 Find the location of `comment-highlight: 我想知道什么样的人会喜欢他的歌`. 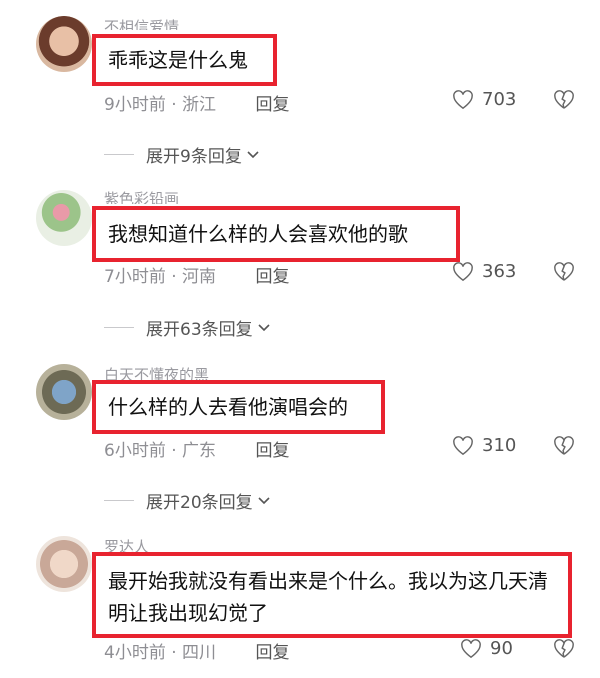

comment-highlight: 我想知道什么样的人会喜欢他的歌 is located at coordinates (276, 234).